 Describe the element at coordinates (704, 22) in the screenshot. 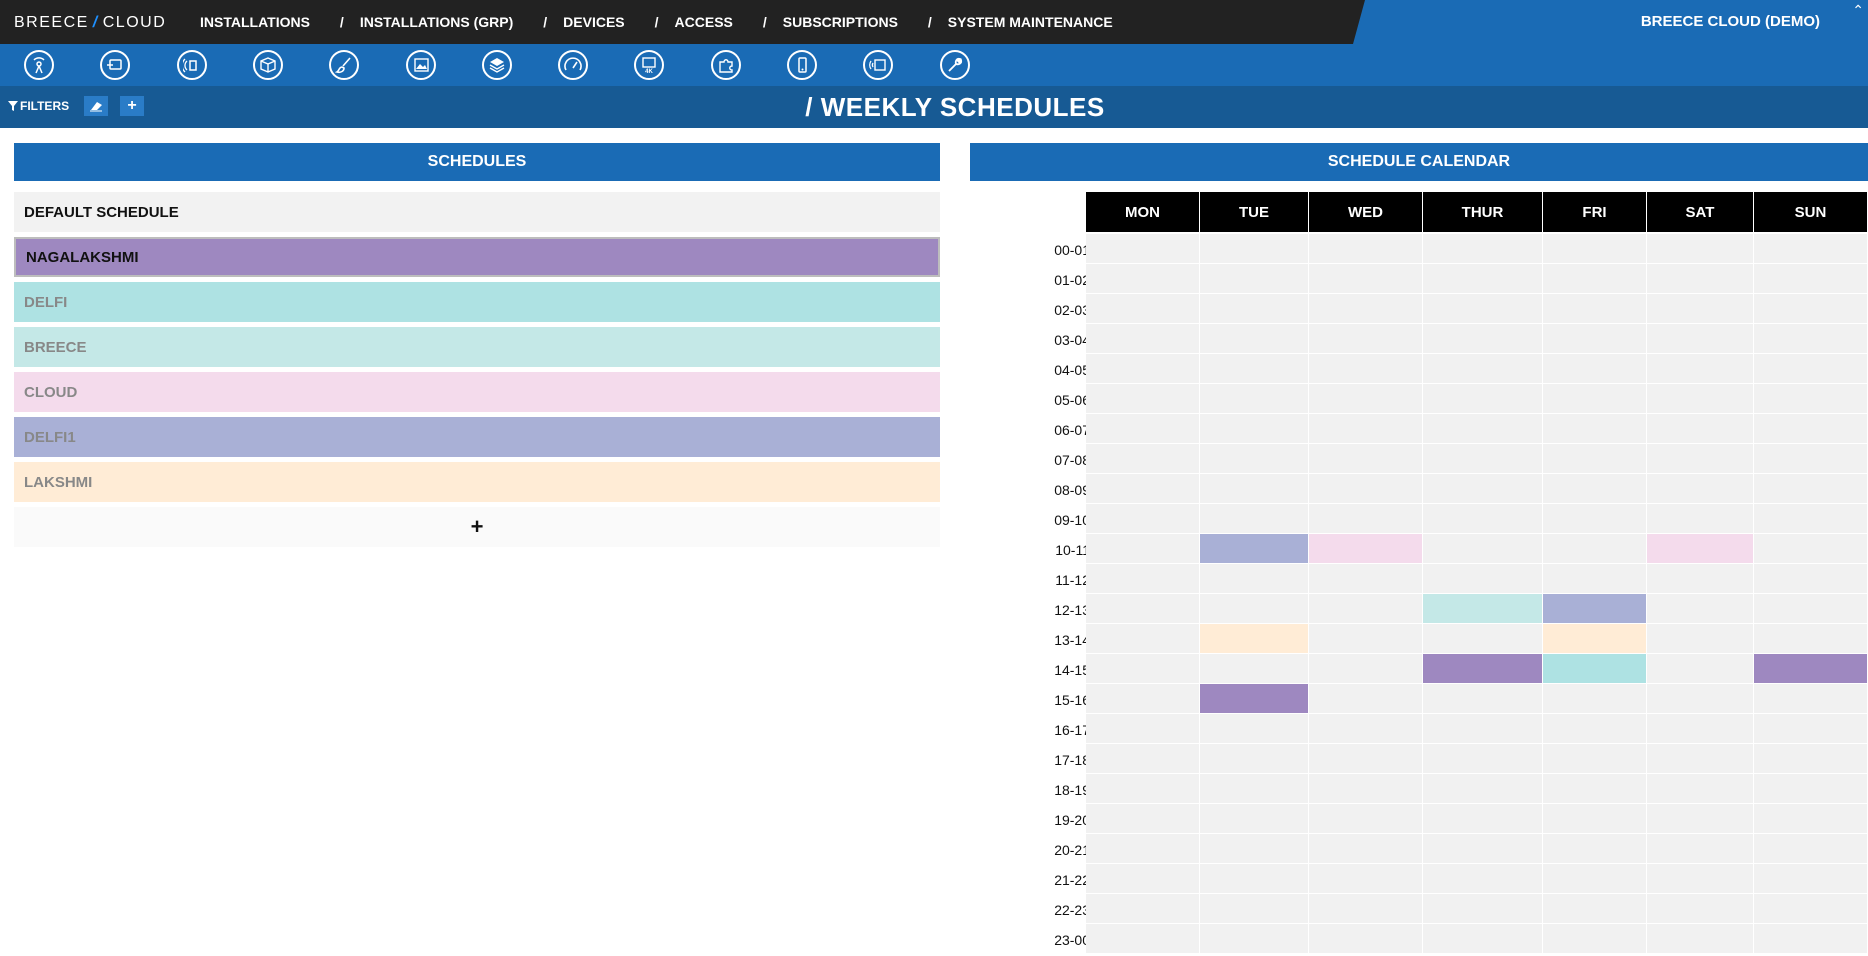

I see `nav-item-access: ACCESS` at that location.